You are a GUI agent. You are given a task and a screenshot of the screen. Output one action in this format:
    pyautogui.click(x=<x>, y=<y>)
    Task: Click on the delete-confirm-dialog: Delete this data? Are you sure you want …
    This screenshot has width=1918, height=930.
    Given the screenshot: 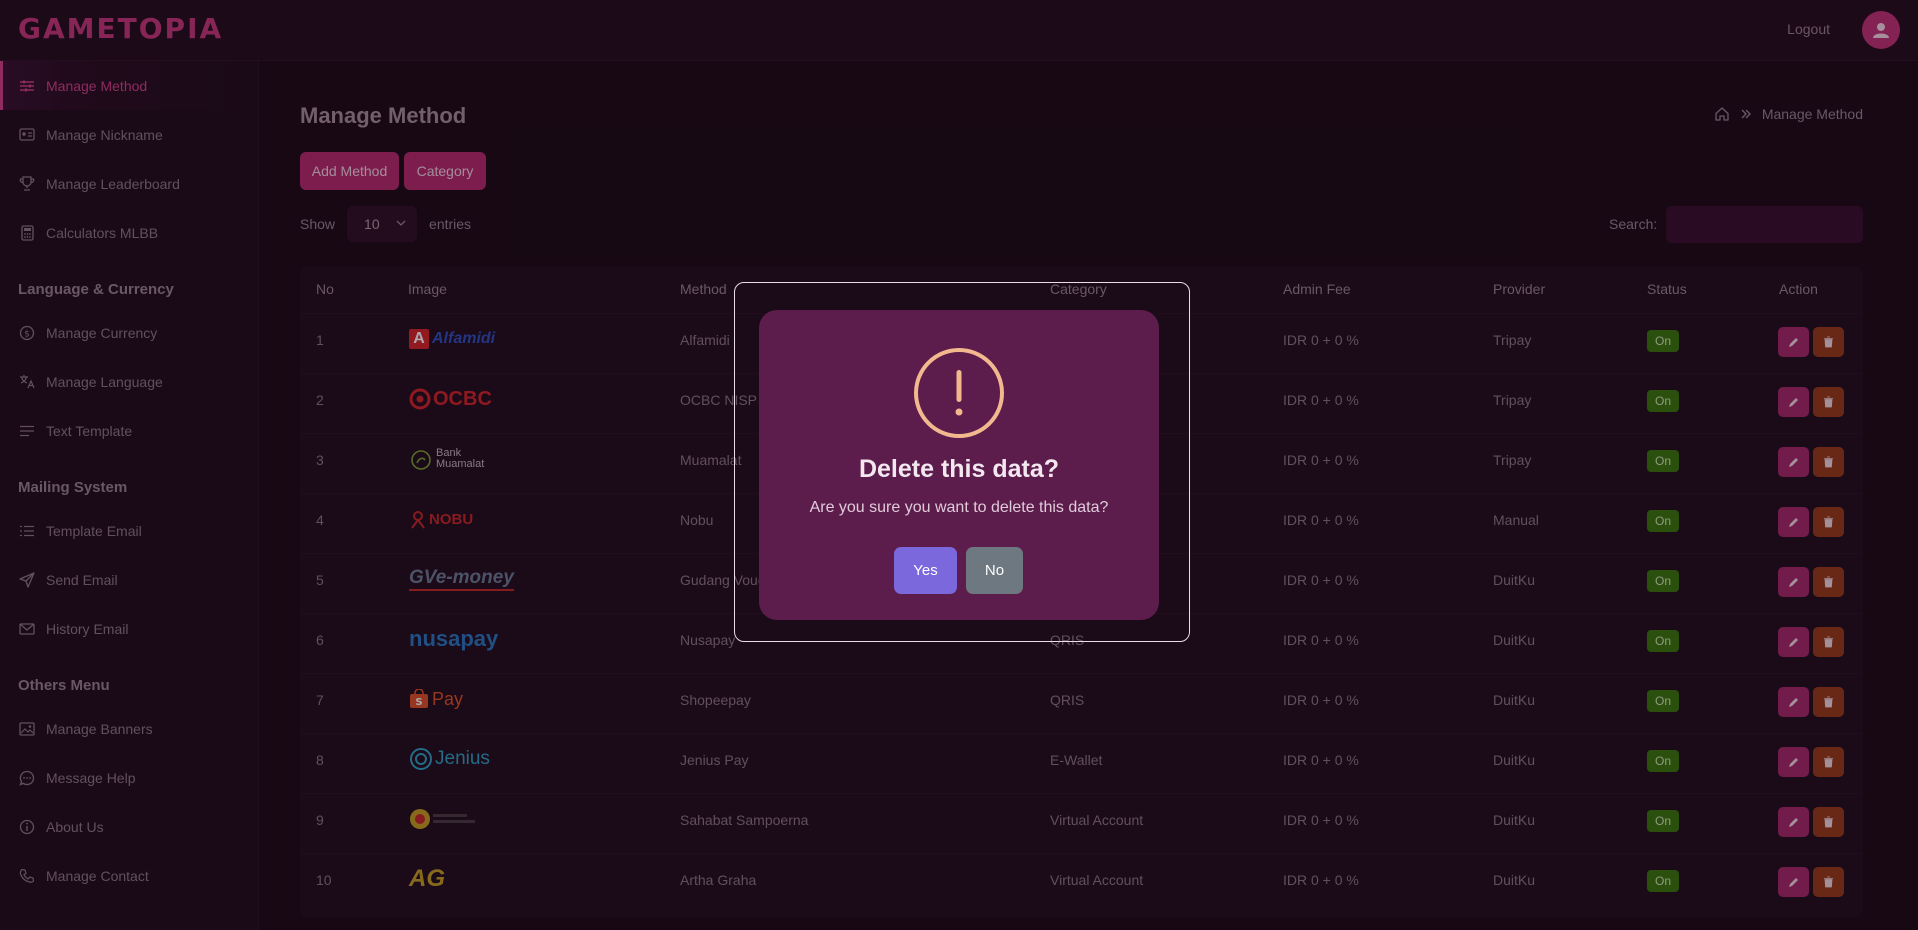 What is the action you would take?
    pyautogui.click(x=959, y=465)
    